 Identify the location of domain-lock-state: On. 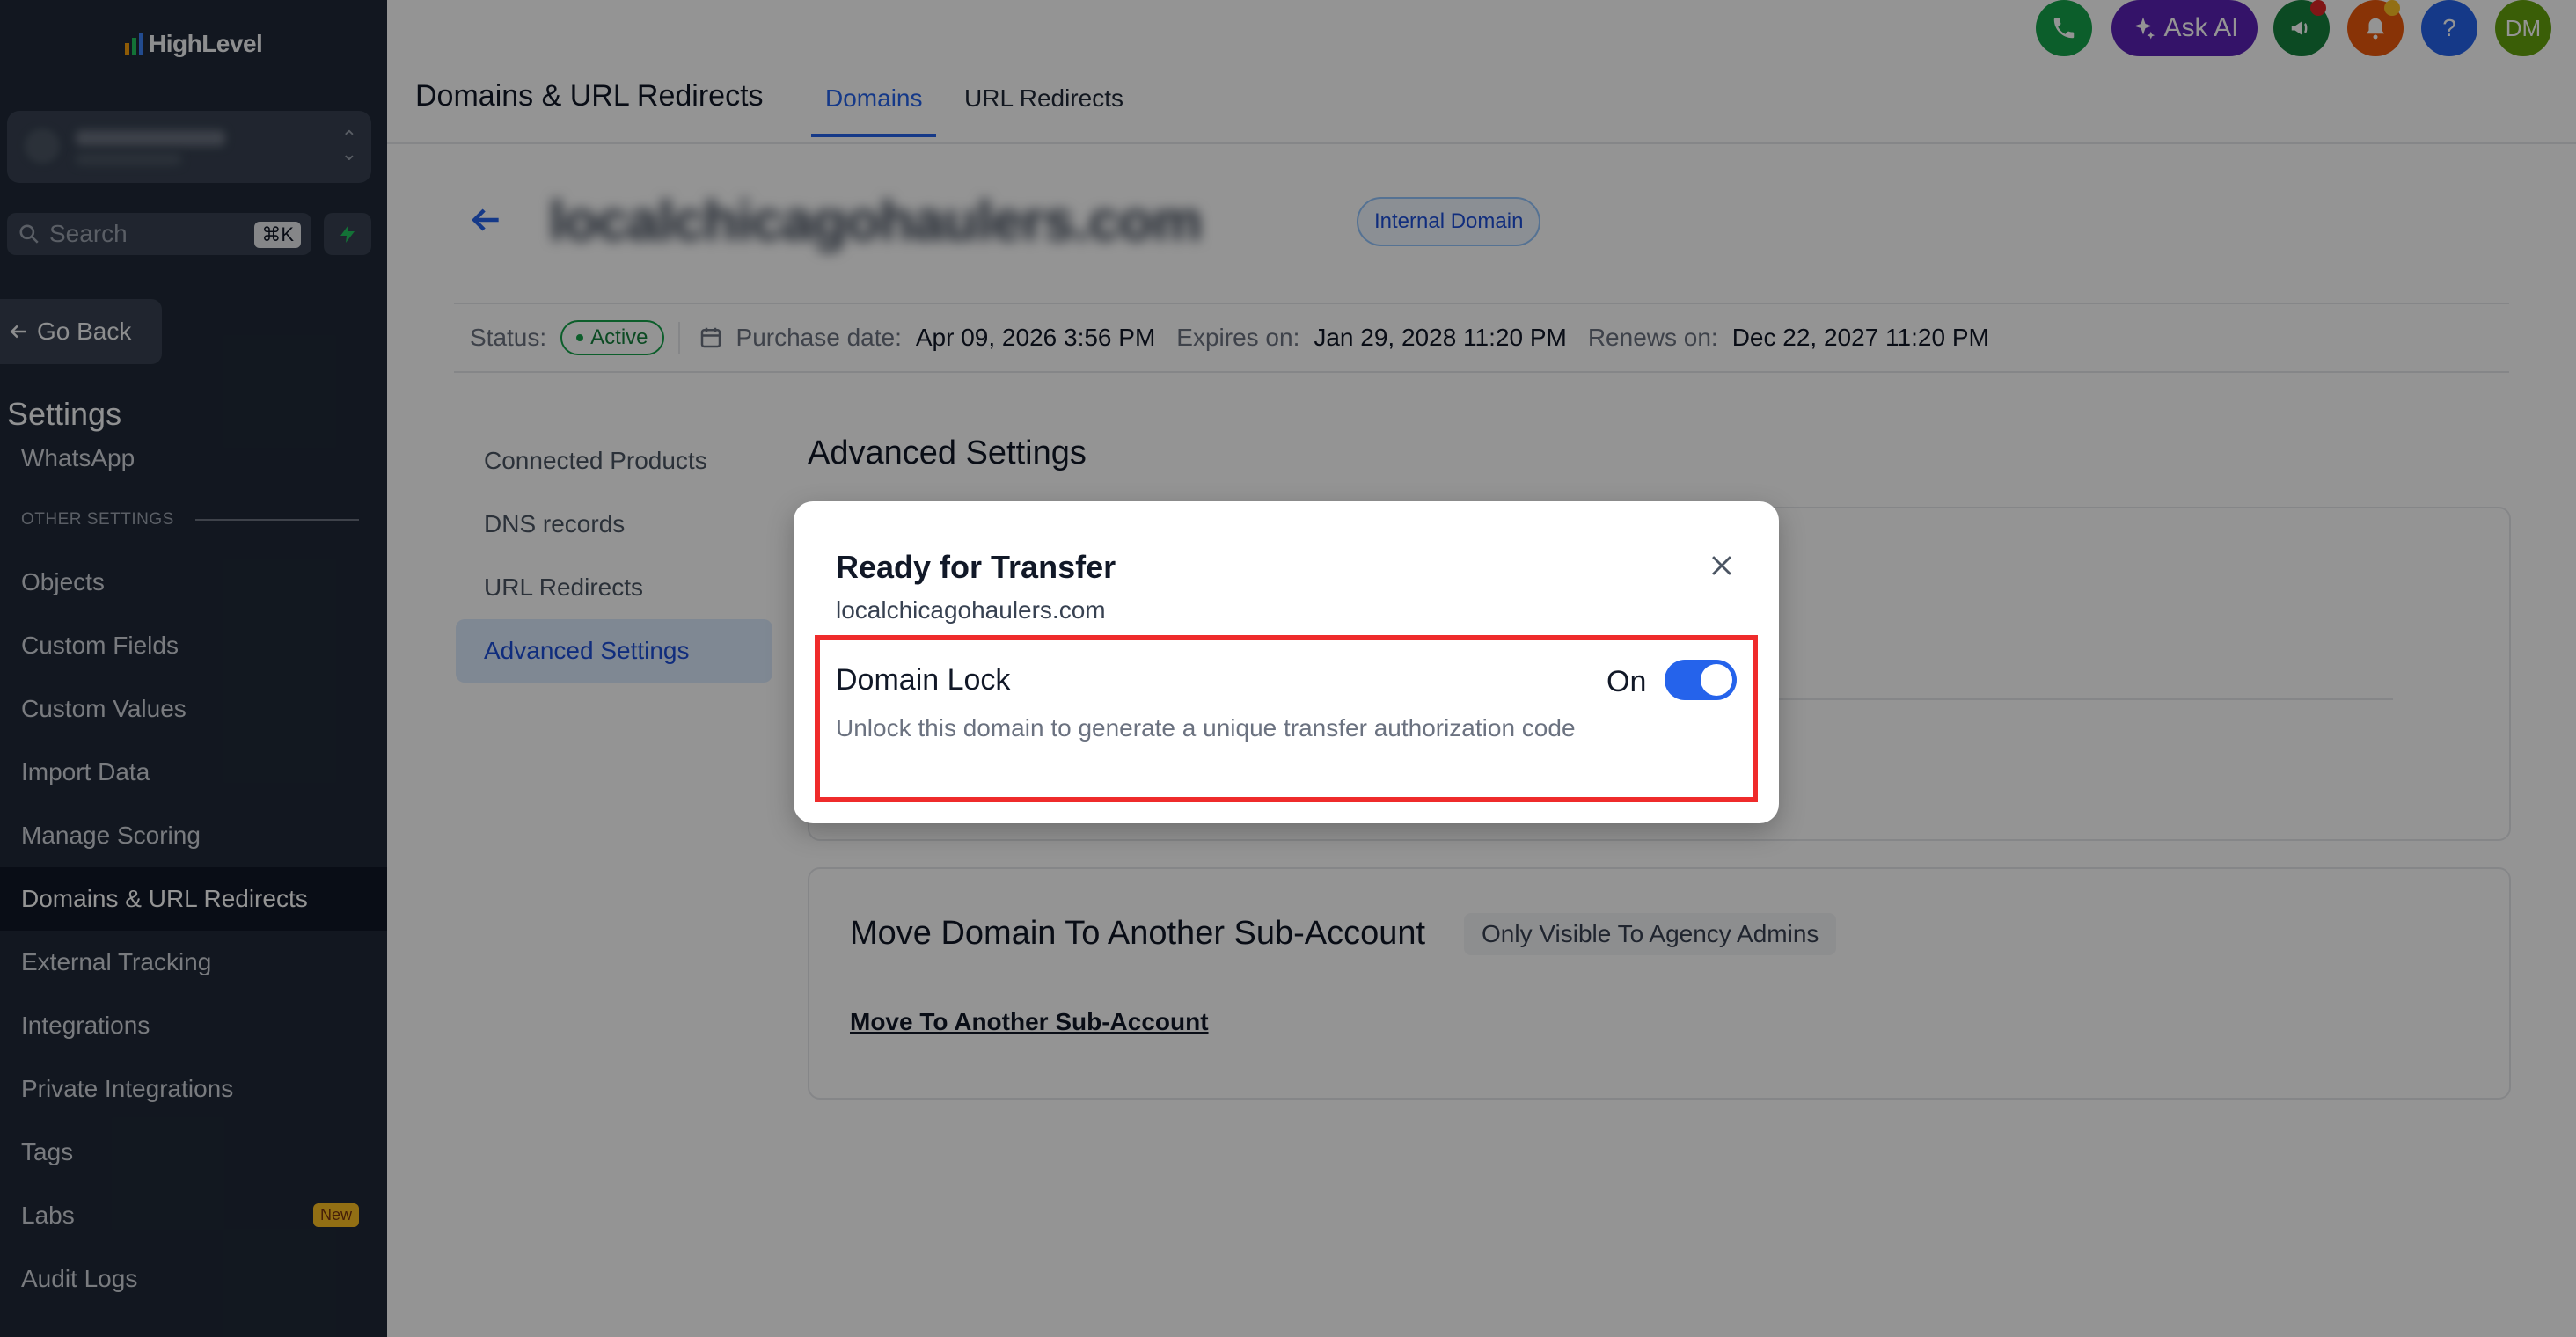
(1626, 681).